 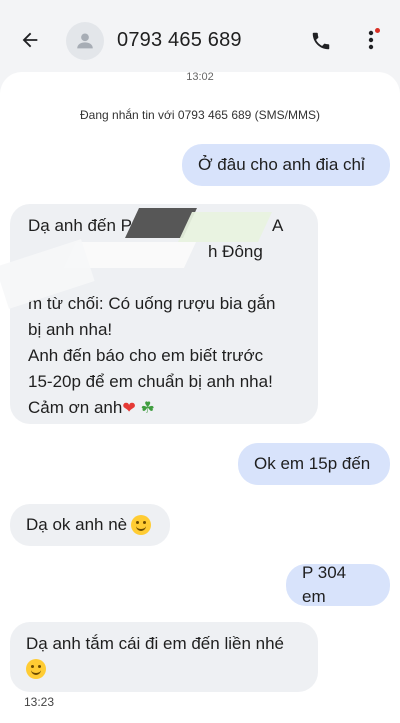 I want to click on message-incoming: Dạ anh tắm cái đi em đến liền nhé, so click(x=164, y=657).